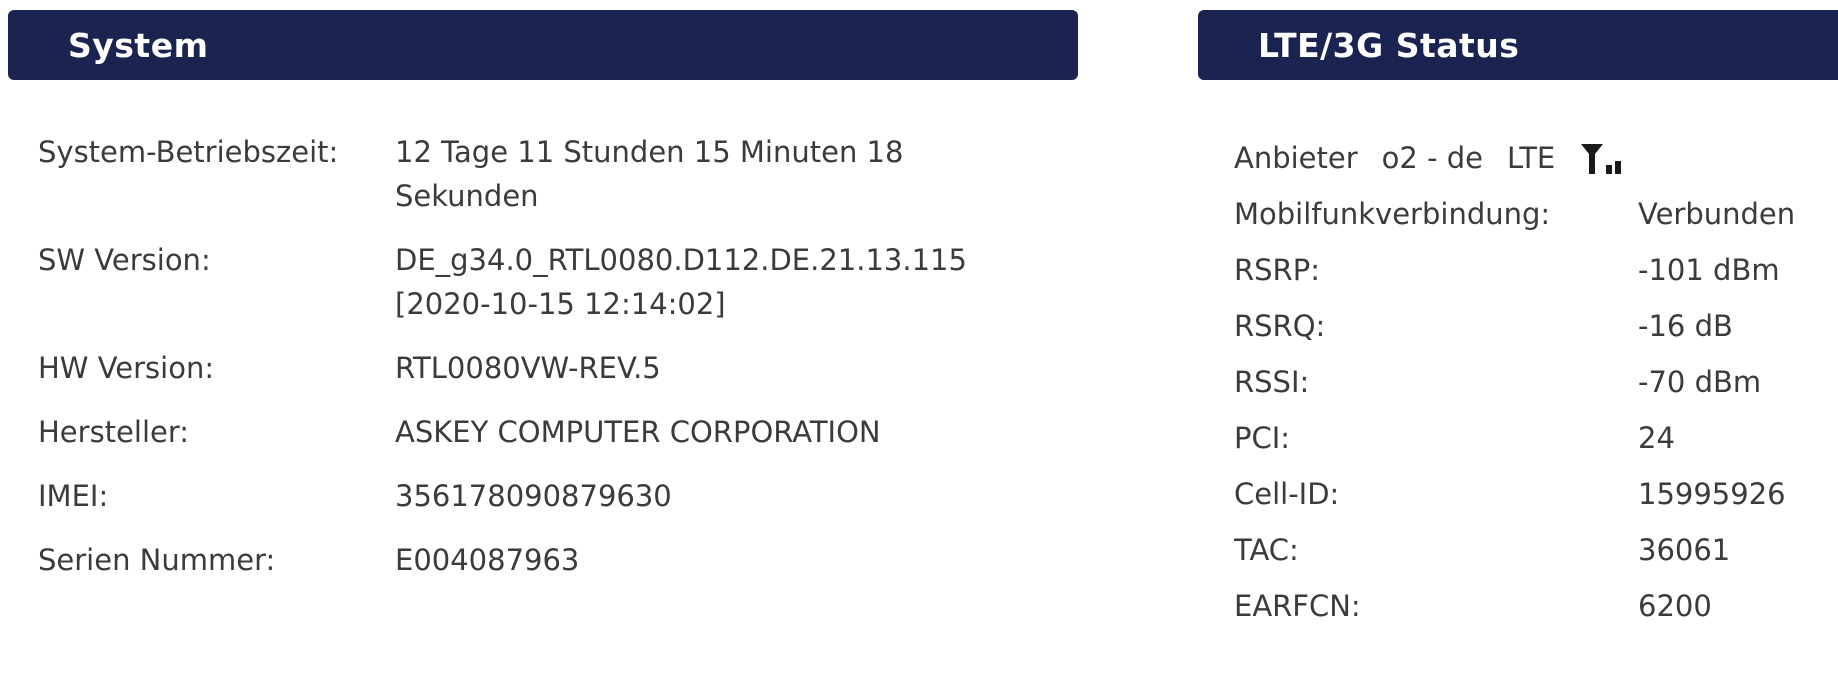 The width and height of the screenshot is (1838, 680). I want to click on rssi-label: RSSI:, so click(1272, 382).